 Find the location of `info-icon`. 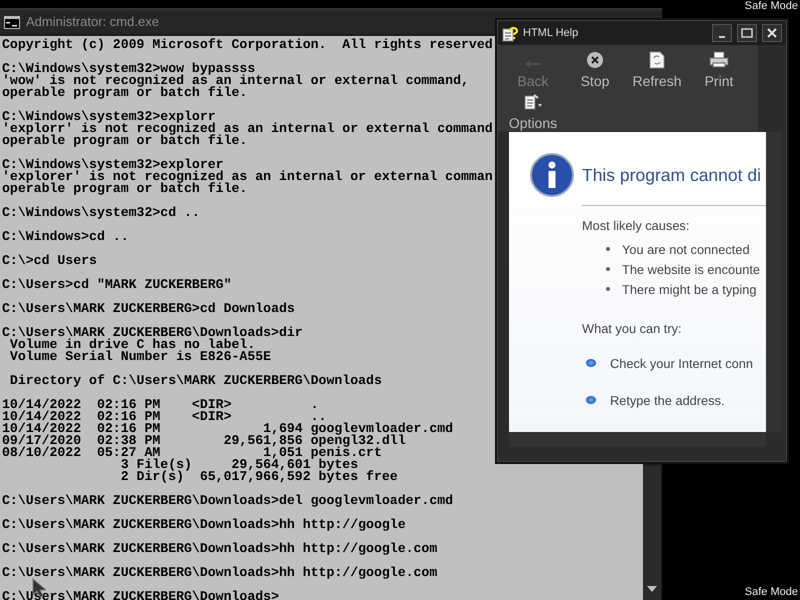

info-icon is located at coordinates (552, 175).